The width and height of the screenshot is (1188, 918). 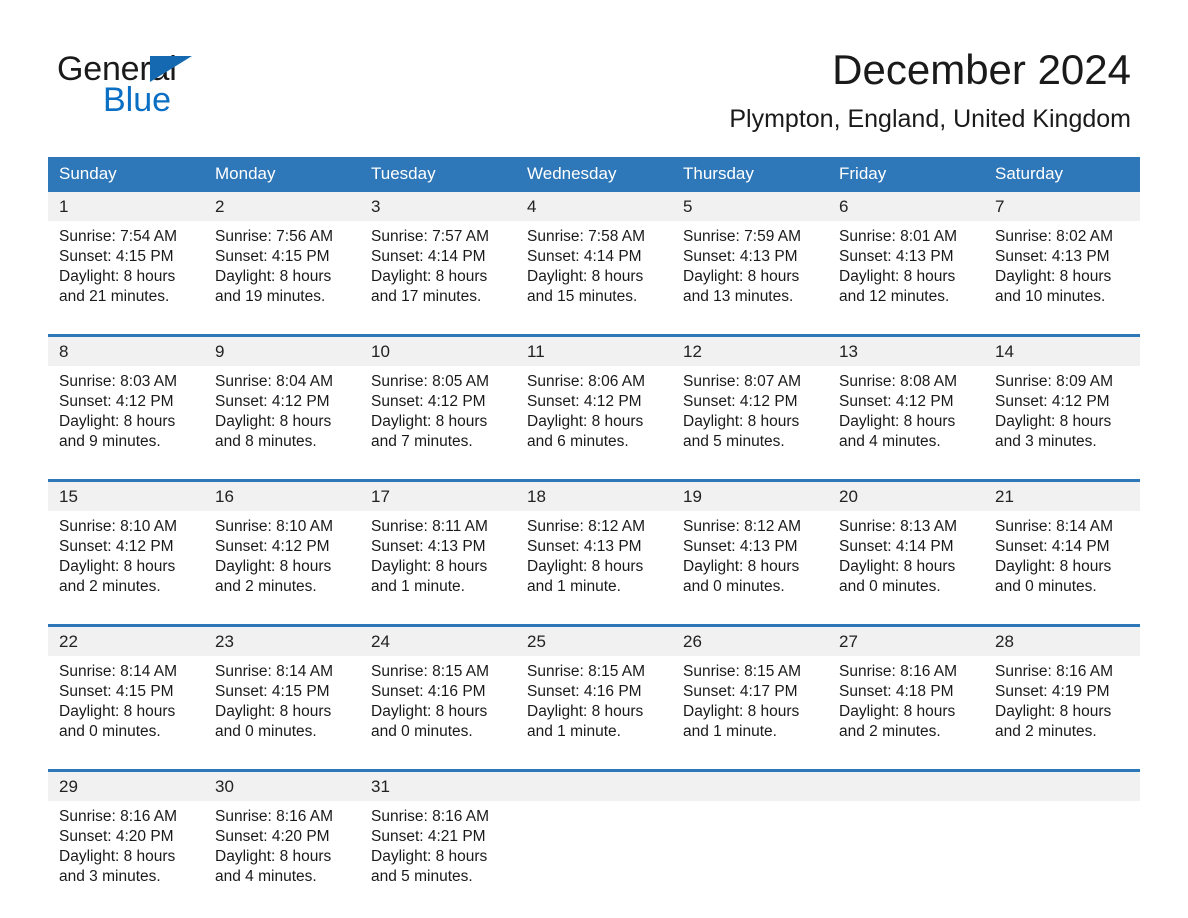 I want to click on page-title: December 2024, so click(x=981, y=69).